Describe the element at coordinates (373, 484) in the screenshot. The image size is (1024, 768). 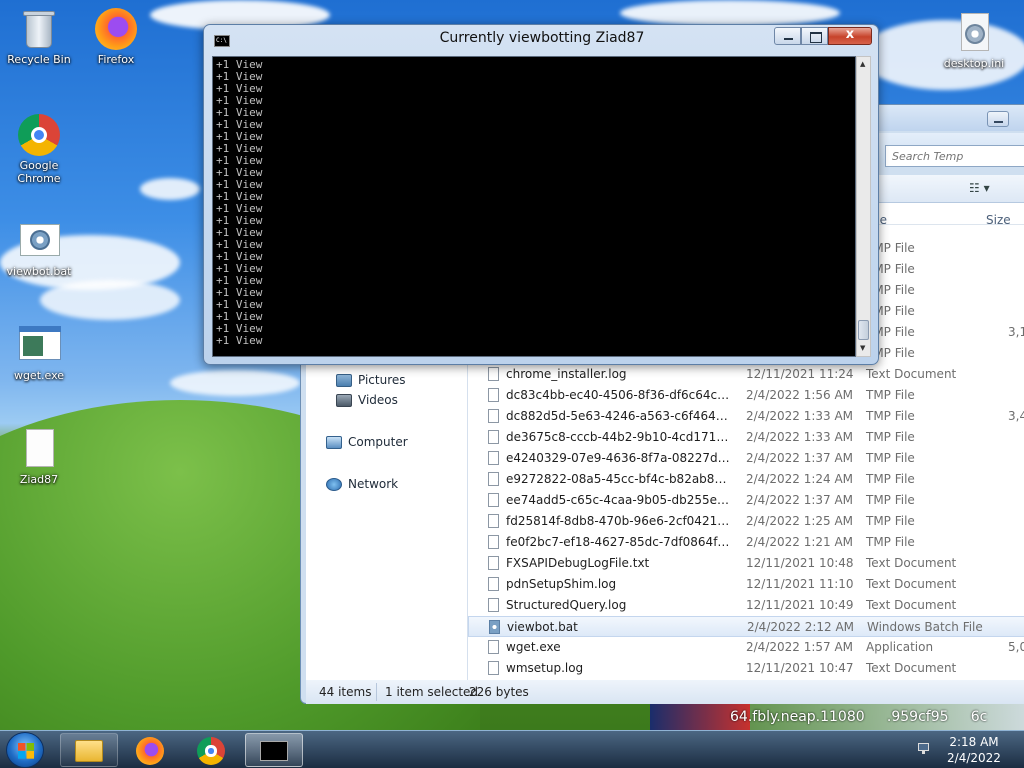
I see `nav-item-label: Network` at that location.